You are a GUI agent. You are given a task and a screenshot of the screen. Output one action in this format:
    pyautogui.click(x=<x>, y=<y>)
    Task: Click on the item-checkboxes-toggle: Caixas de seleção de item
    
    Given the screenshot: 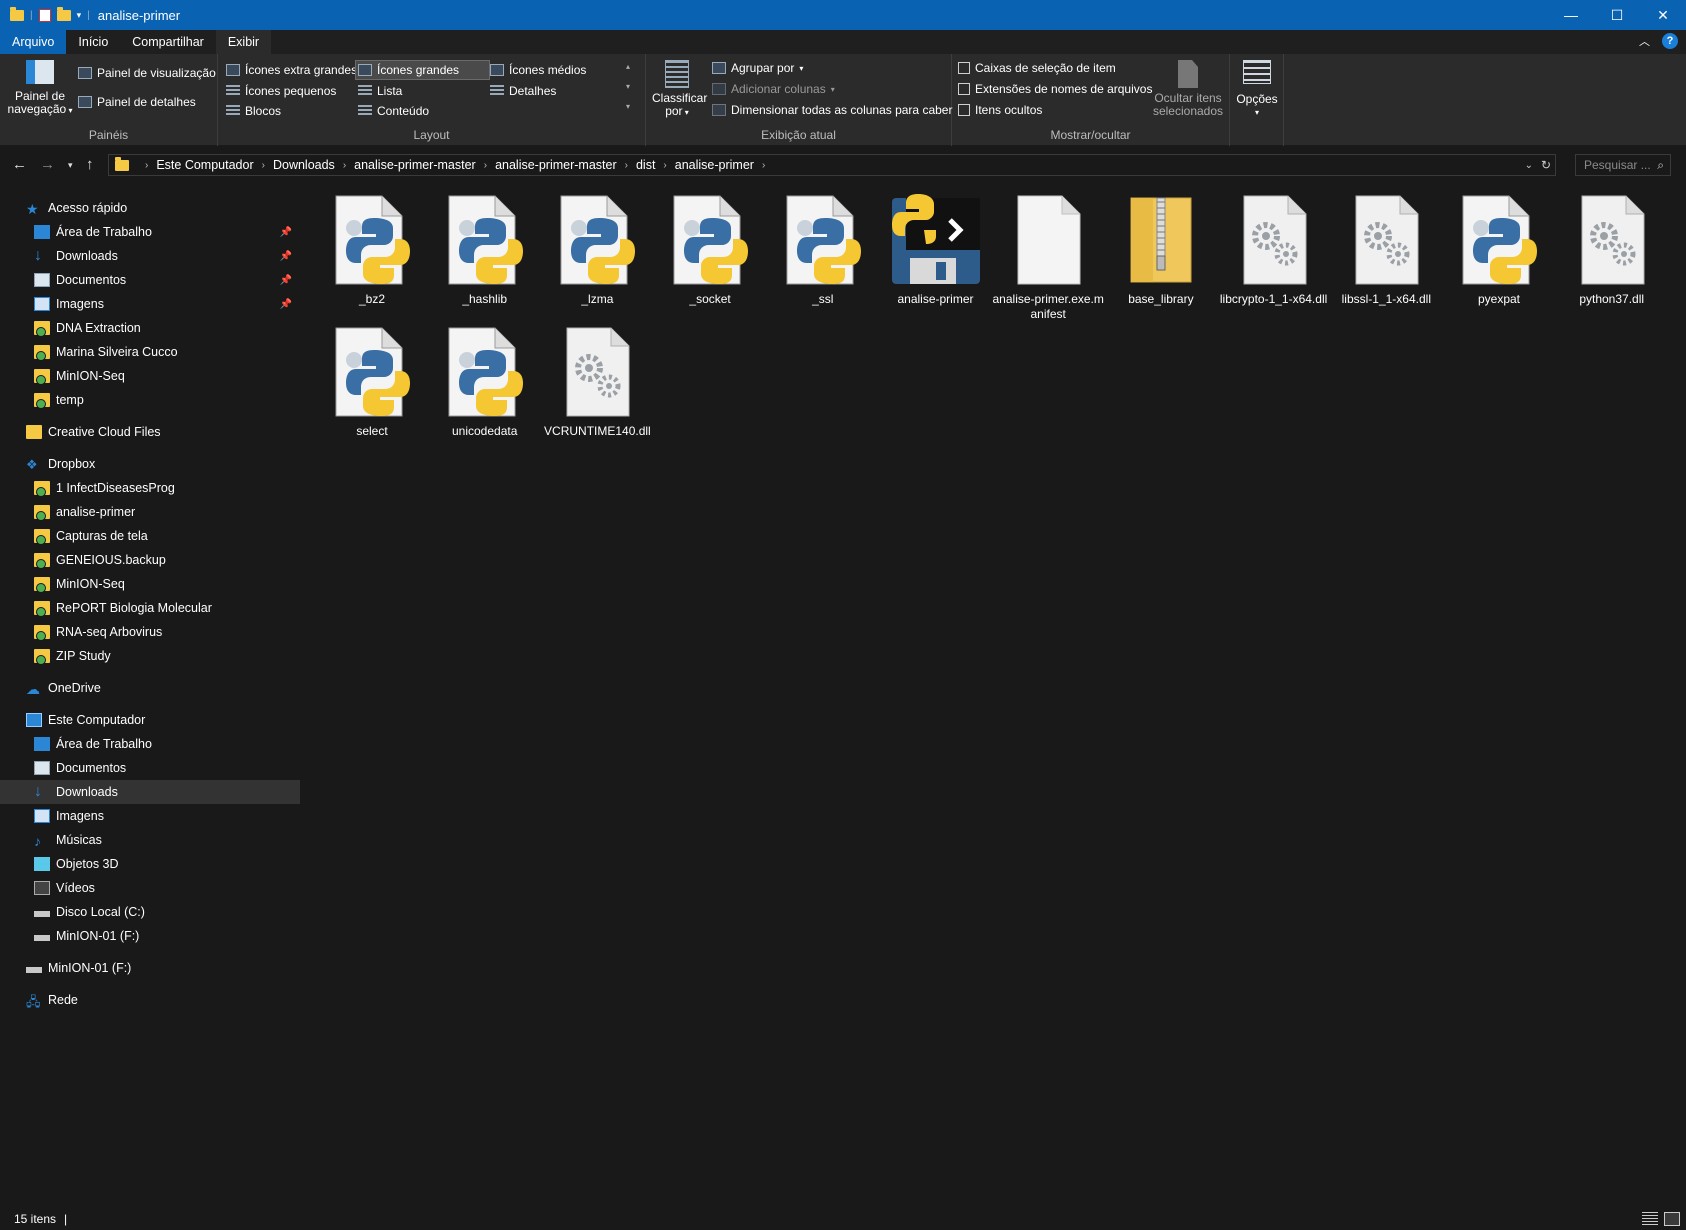 What is the action you would take?
    pyautogui.click(x=1037, y=68)
    